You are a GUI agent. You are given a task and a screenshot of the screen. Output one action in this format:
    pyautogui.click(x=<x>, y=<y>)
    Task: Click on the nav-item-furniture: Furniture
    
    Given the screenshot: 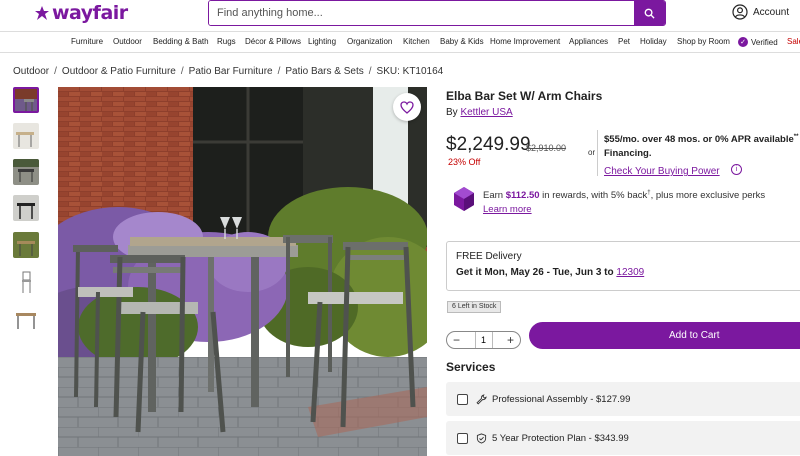 What is the action you would take?
    pyautogui.click(x=87, y=41)
    